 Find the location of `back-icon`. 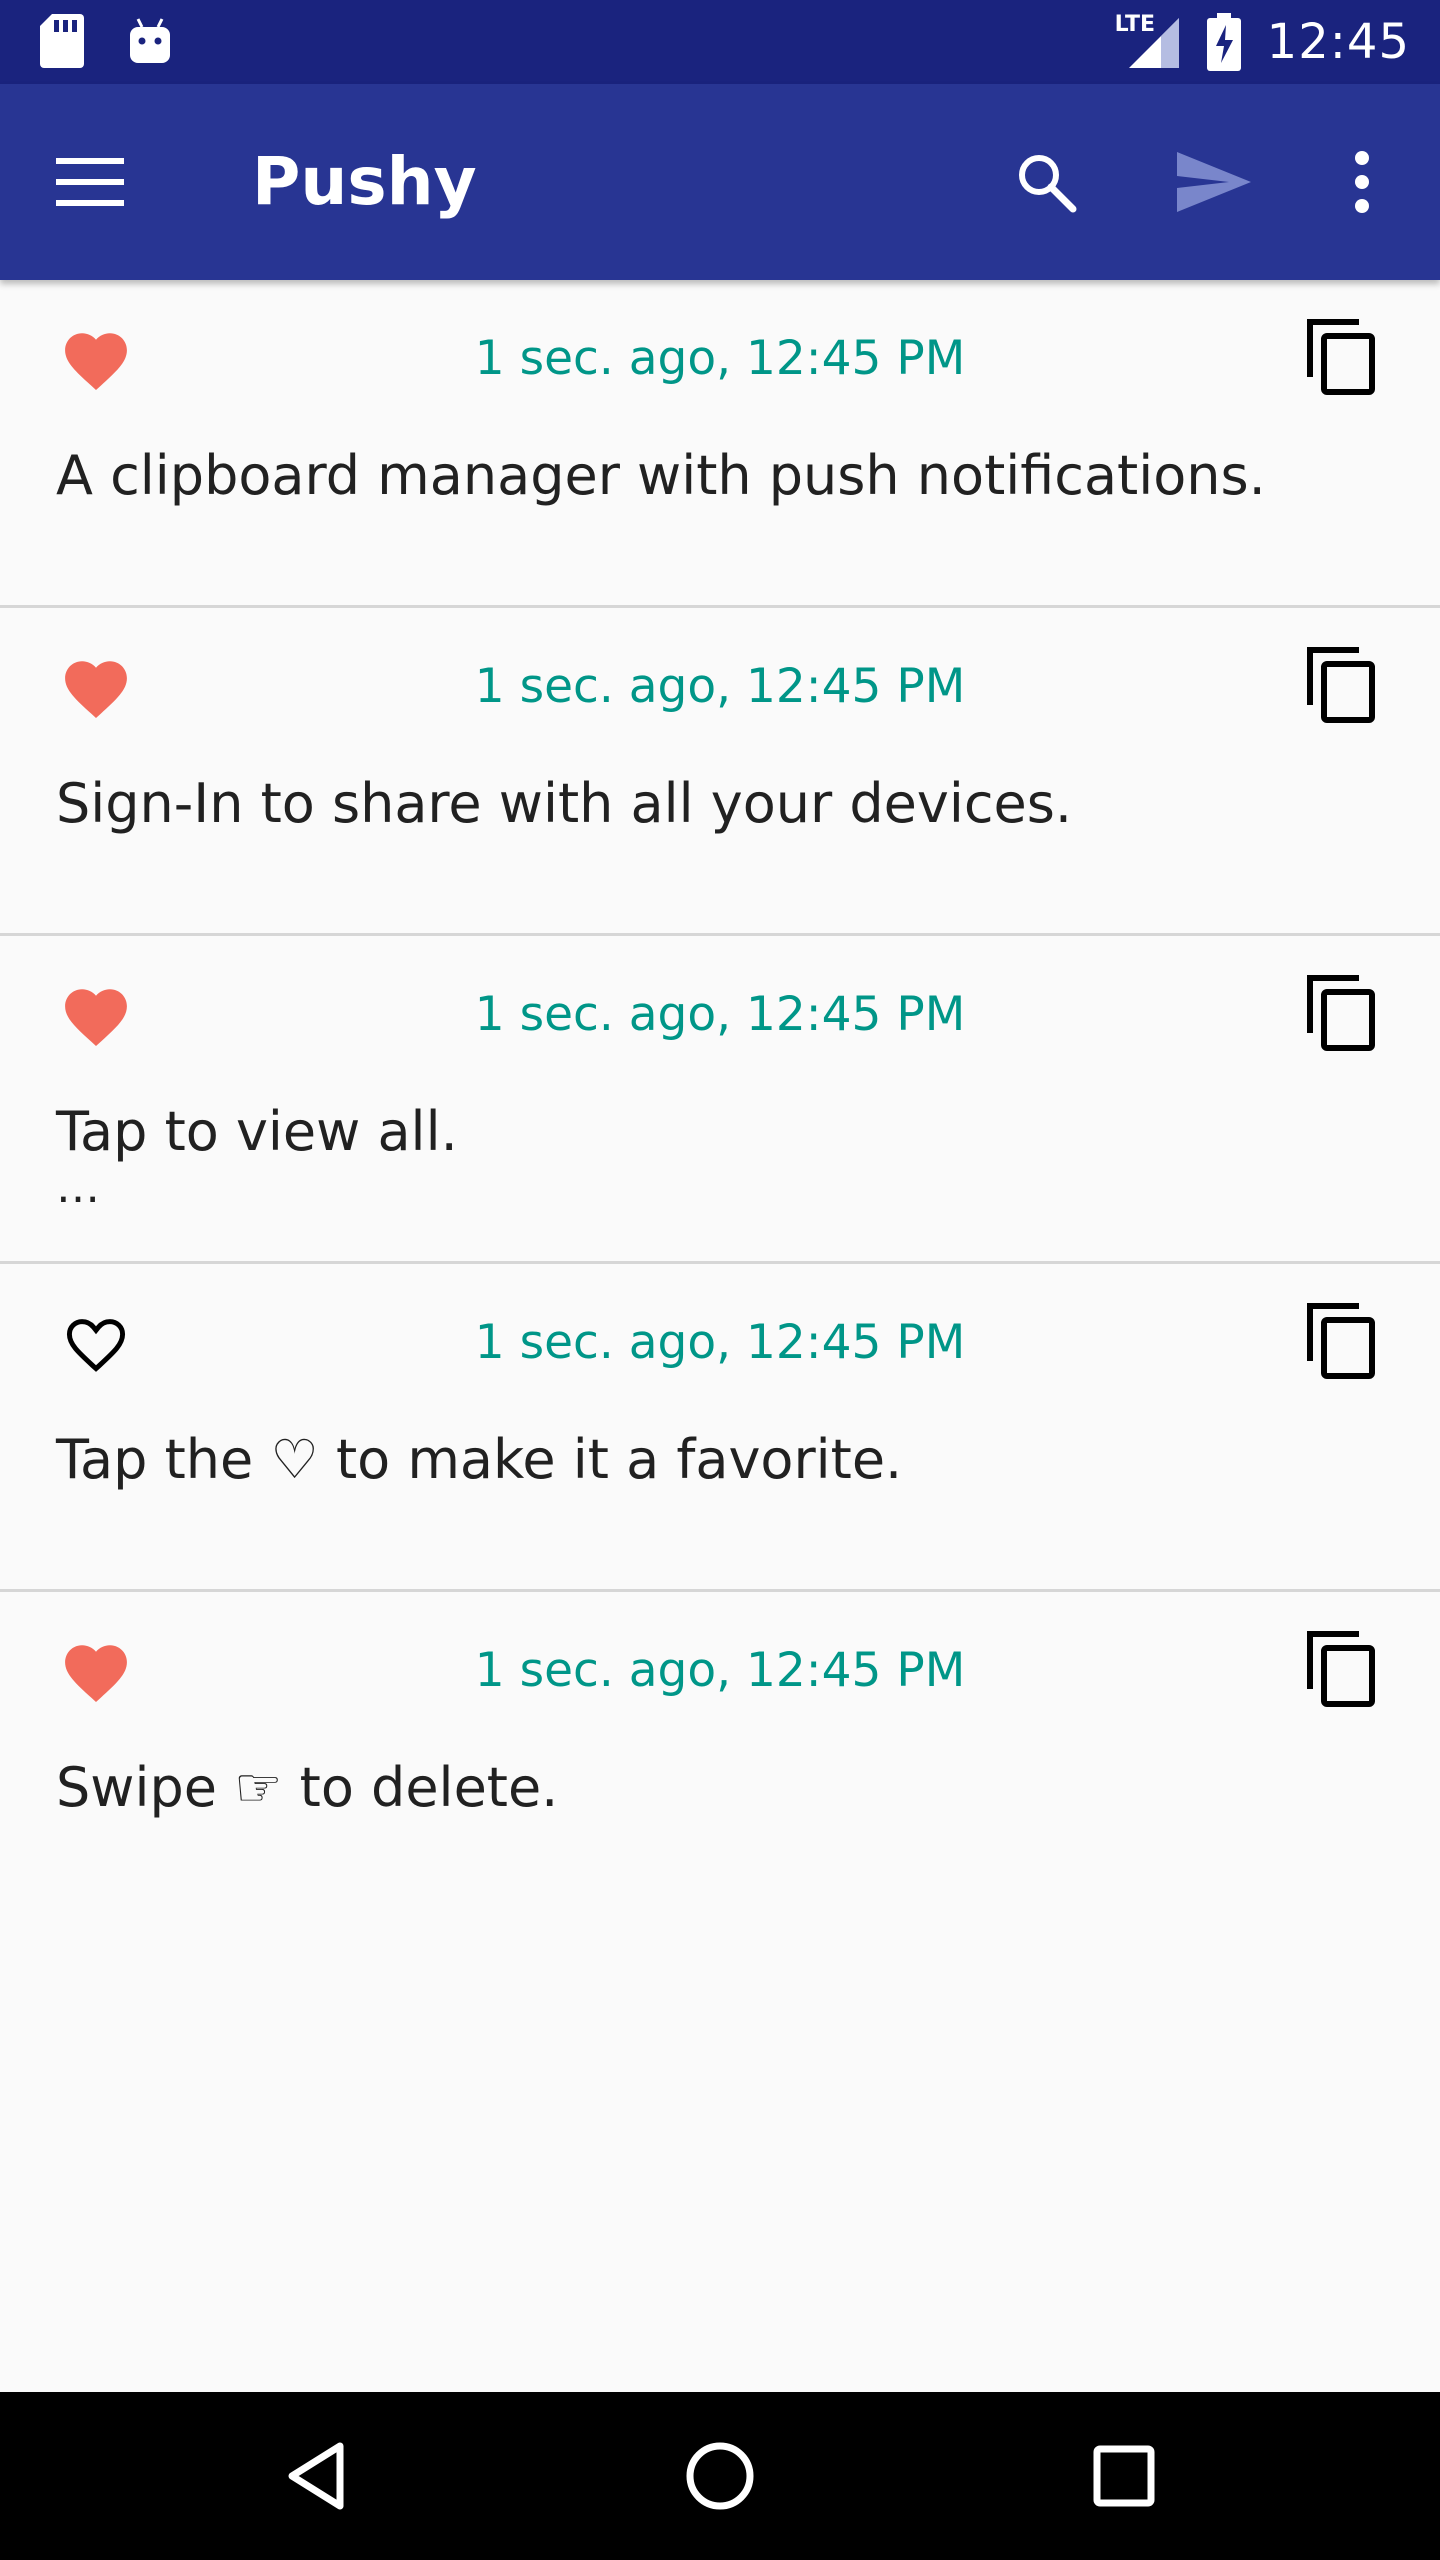

back-icon is located at coordinates (316, 2476).